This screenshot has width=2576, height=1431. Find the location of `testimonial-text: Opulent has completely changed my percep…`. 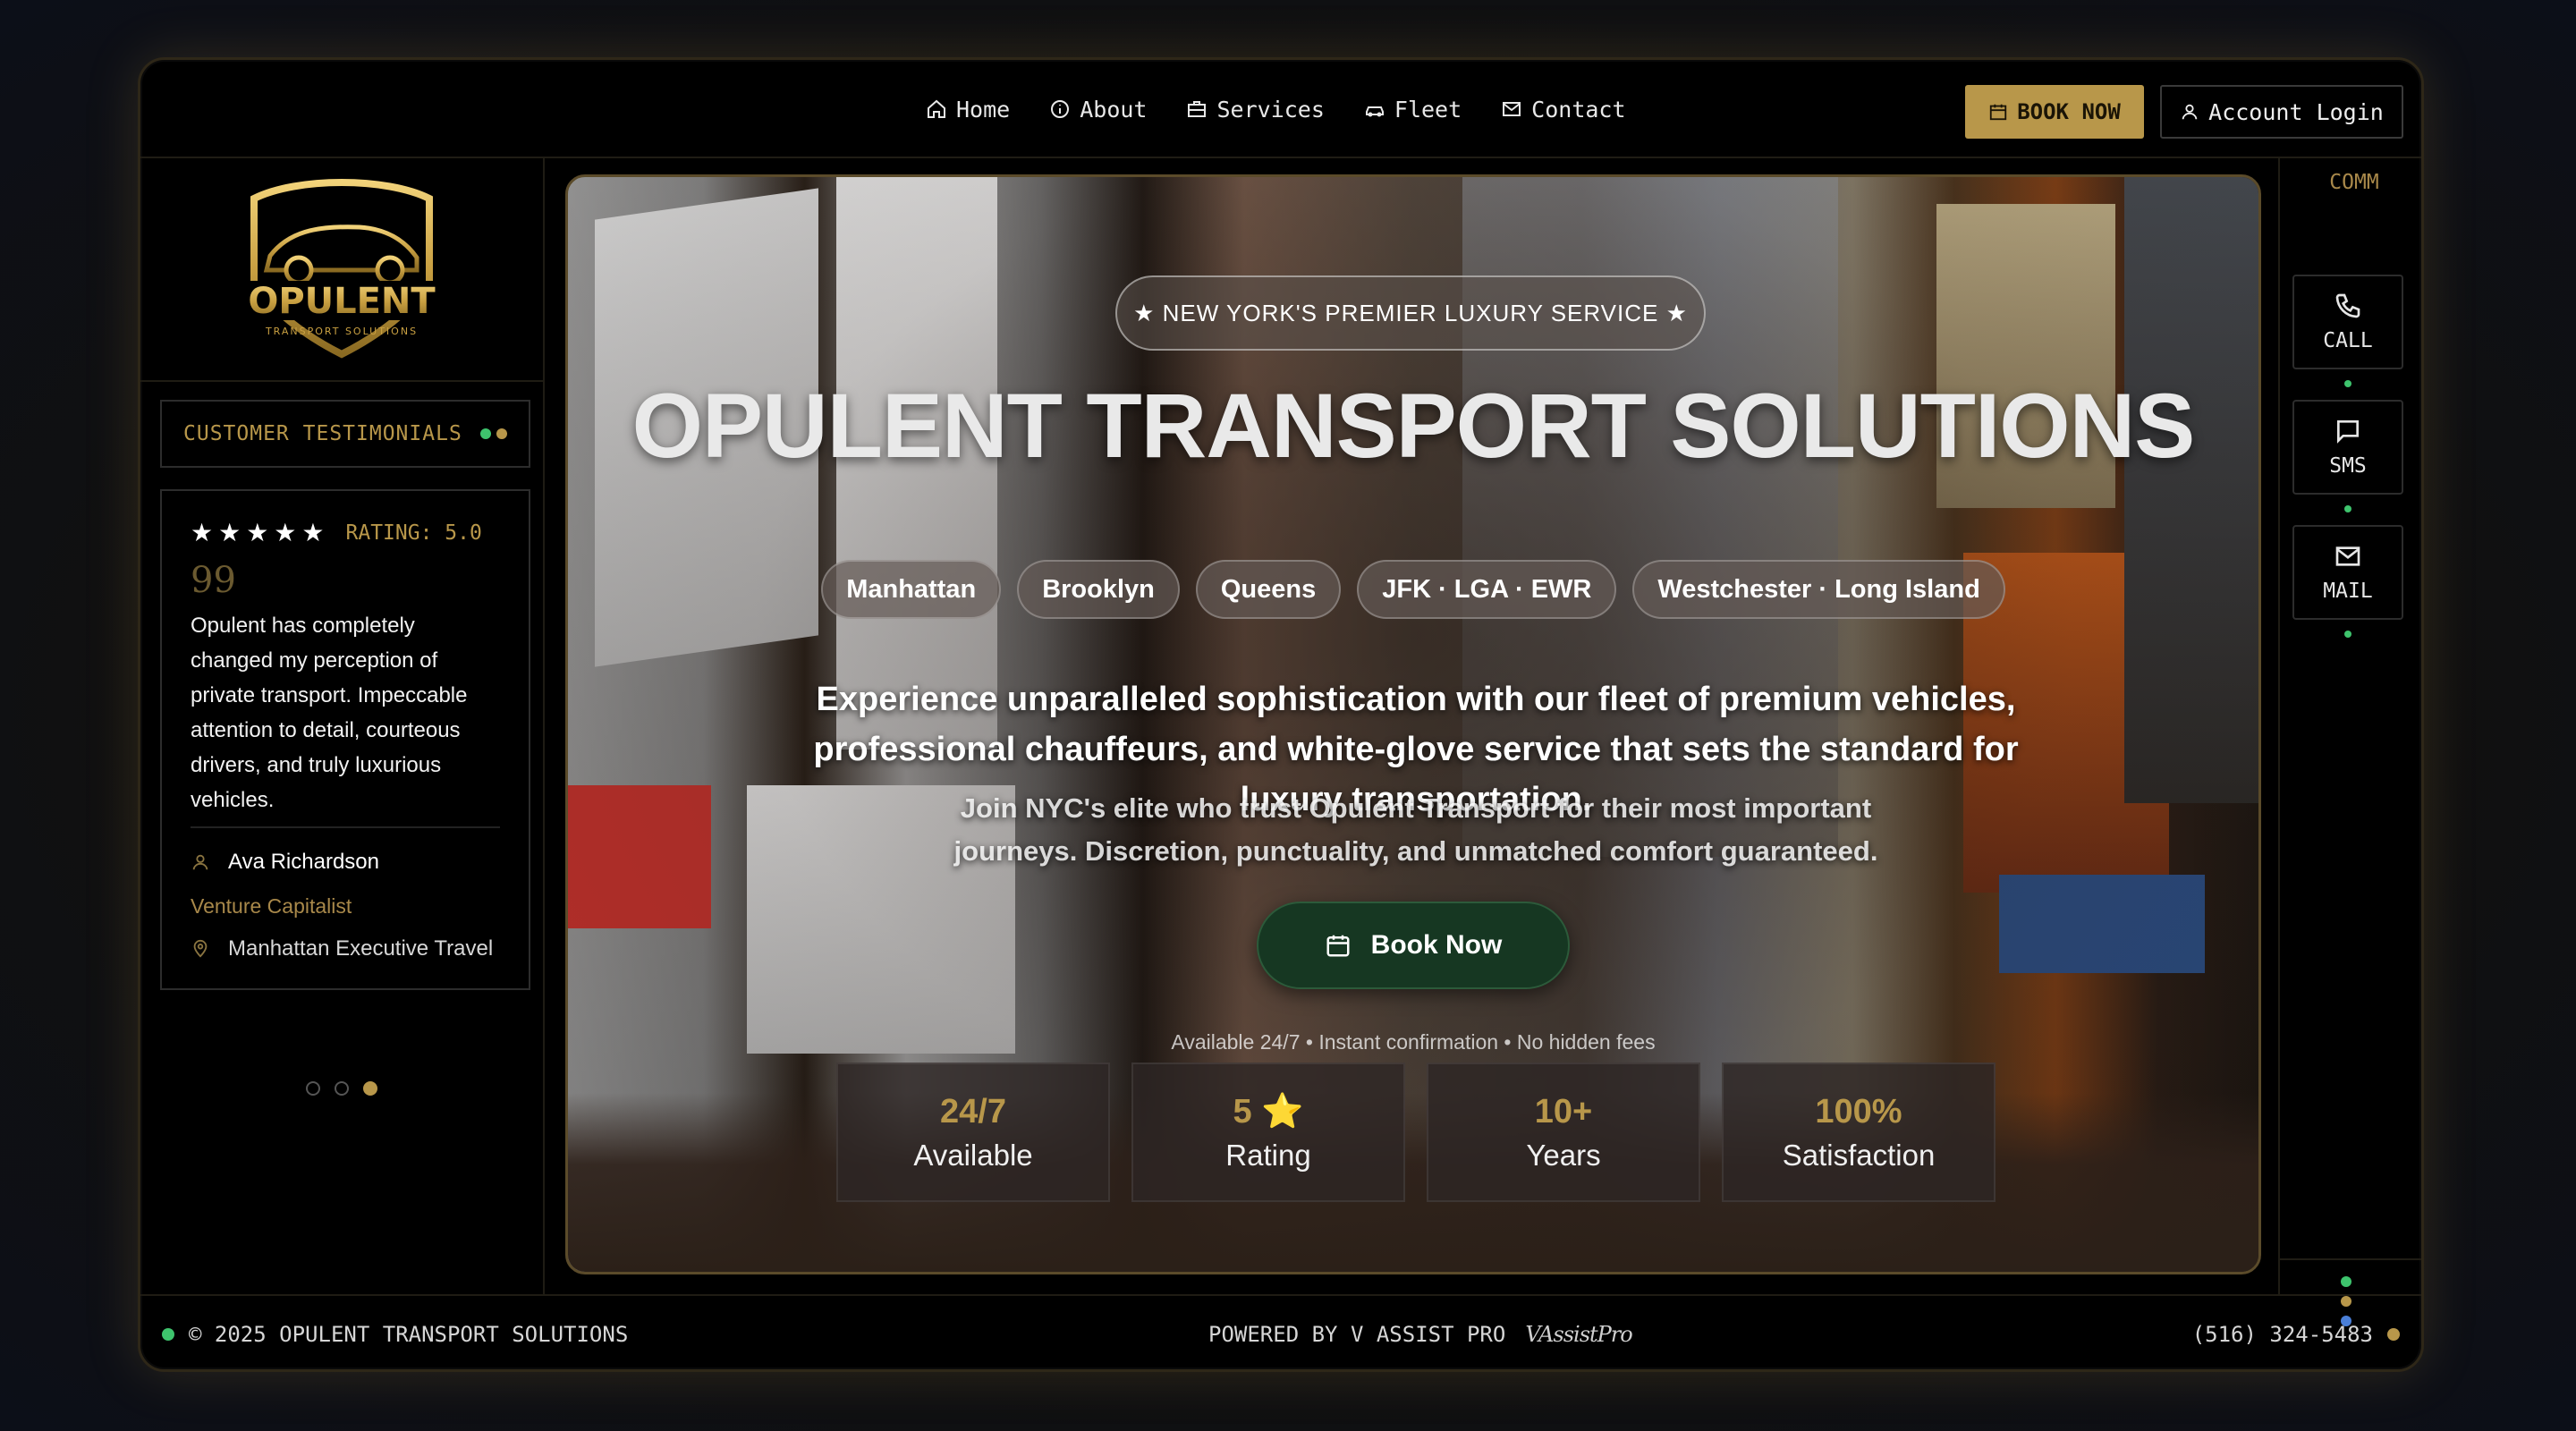

testimonial-text: Opulent has completely changed my percep… is located at coordinates (329, 713).